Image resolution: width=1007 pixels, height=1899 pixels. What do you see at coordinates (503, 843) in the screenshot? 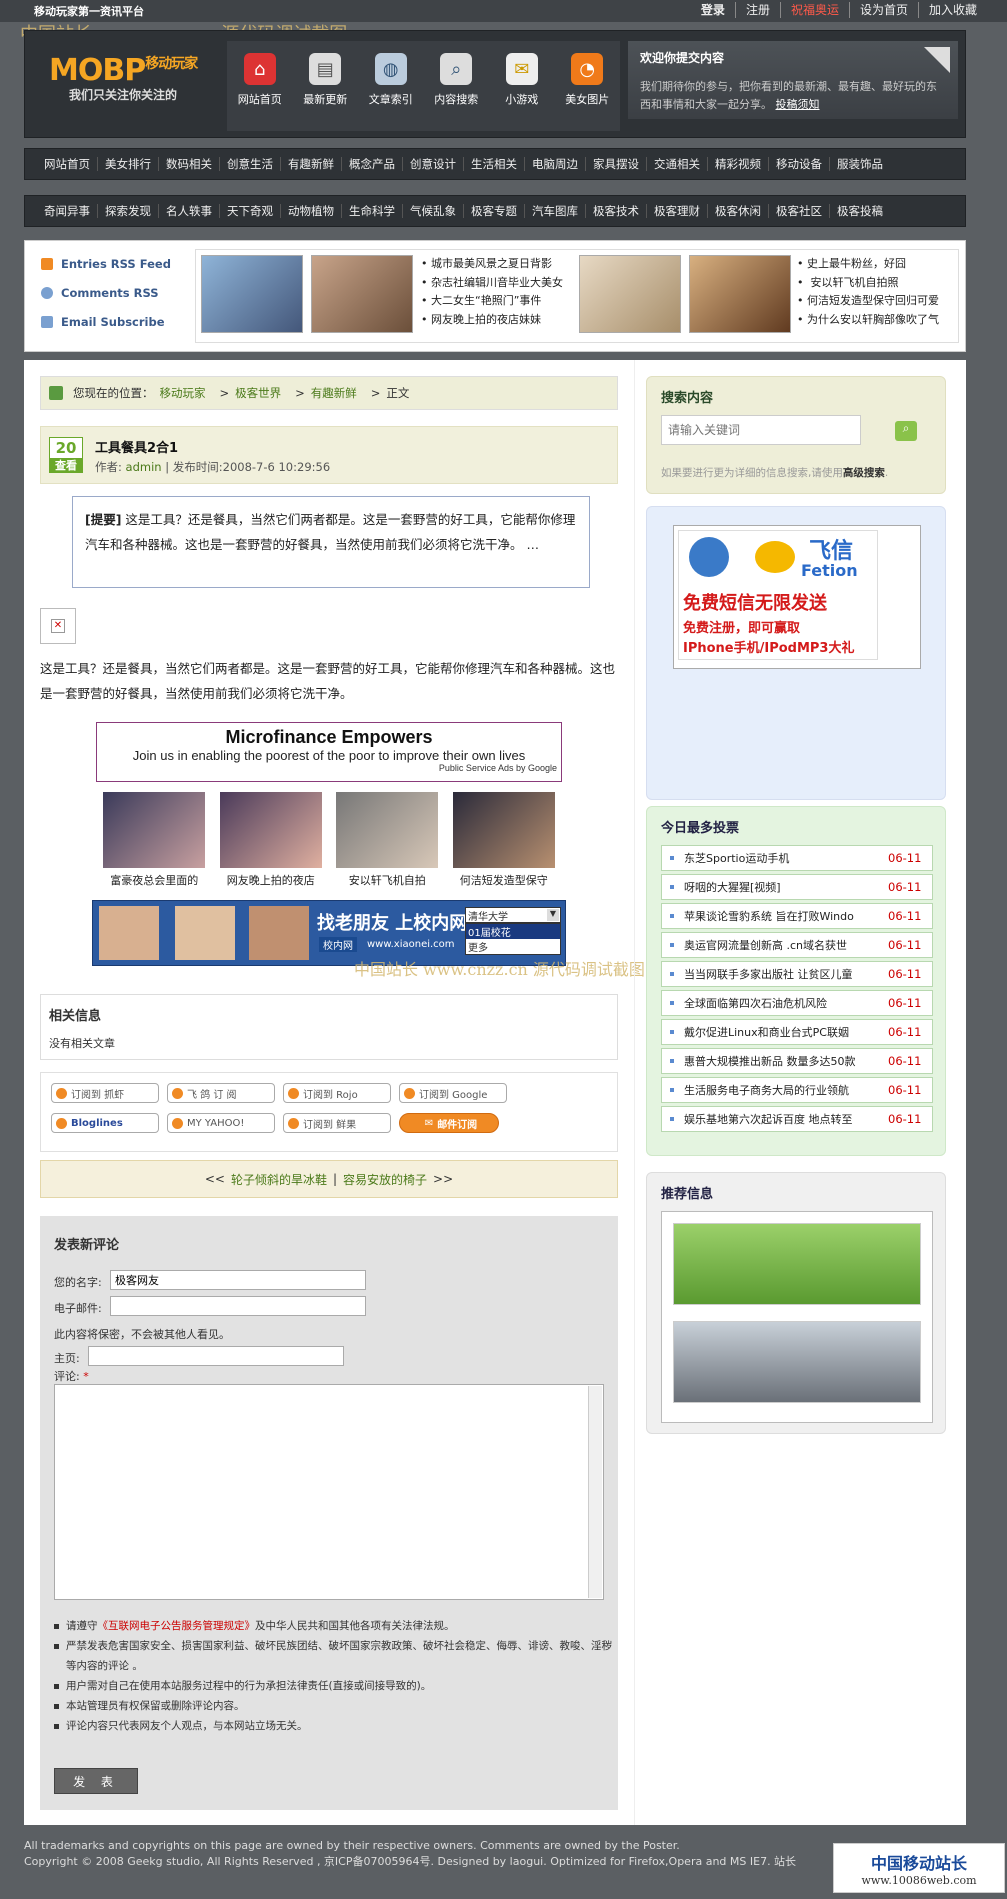
I see `photo-item: 何洁短发造型保守` at bounding box center [503, 843].